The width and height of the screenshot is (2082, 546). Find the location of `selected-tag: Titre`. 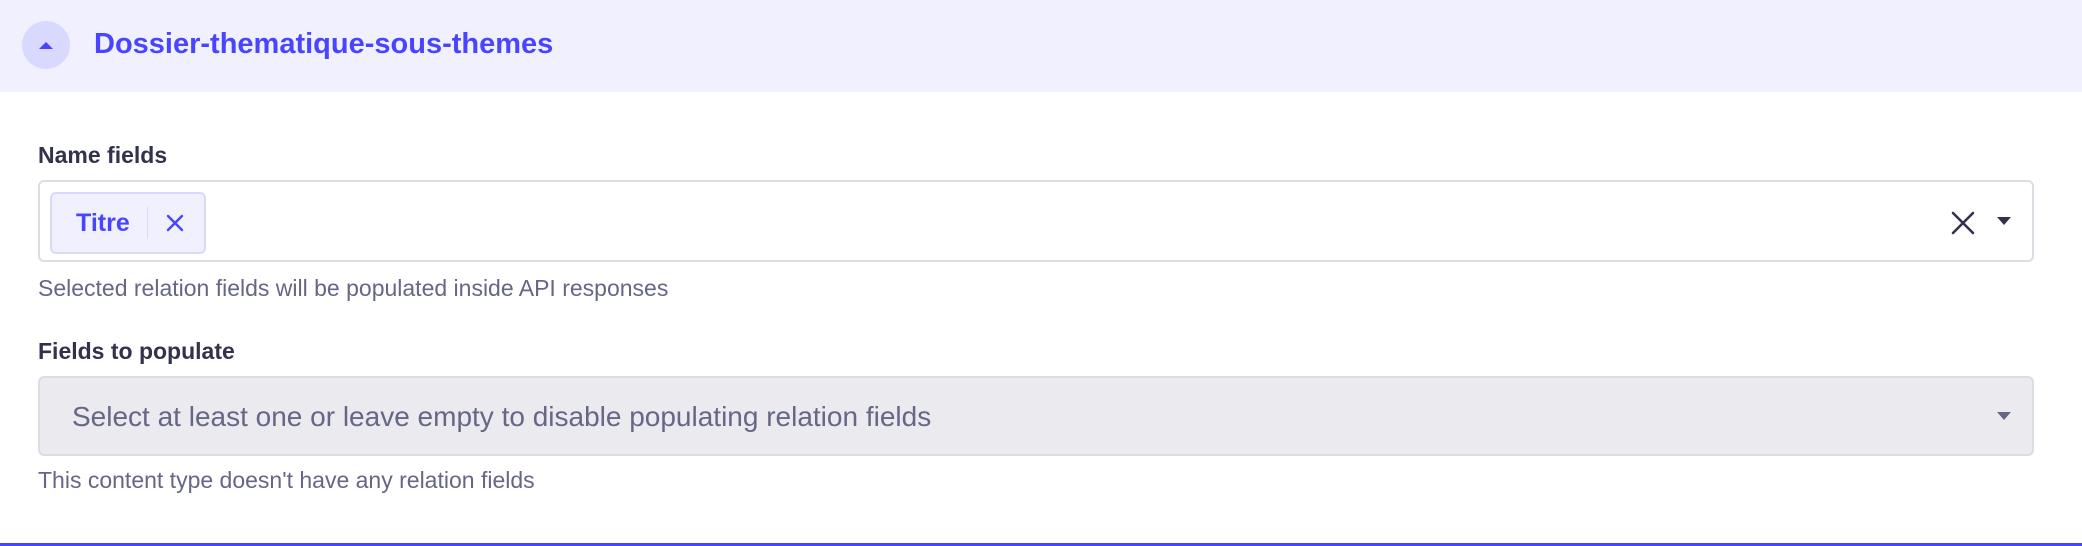

selected-tag: Titre is located at coordinates (128, 223).